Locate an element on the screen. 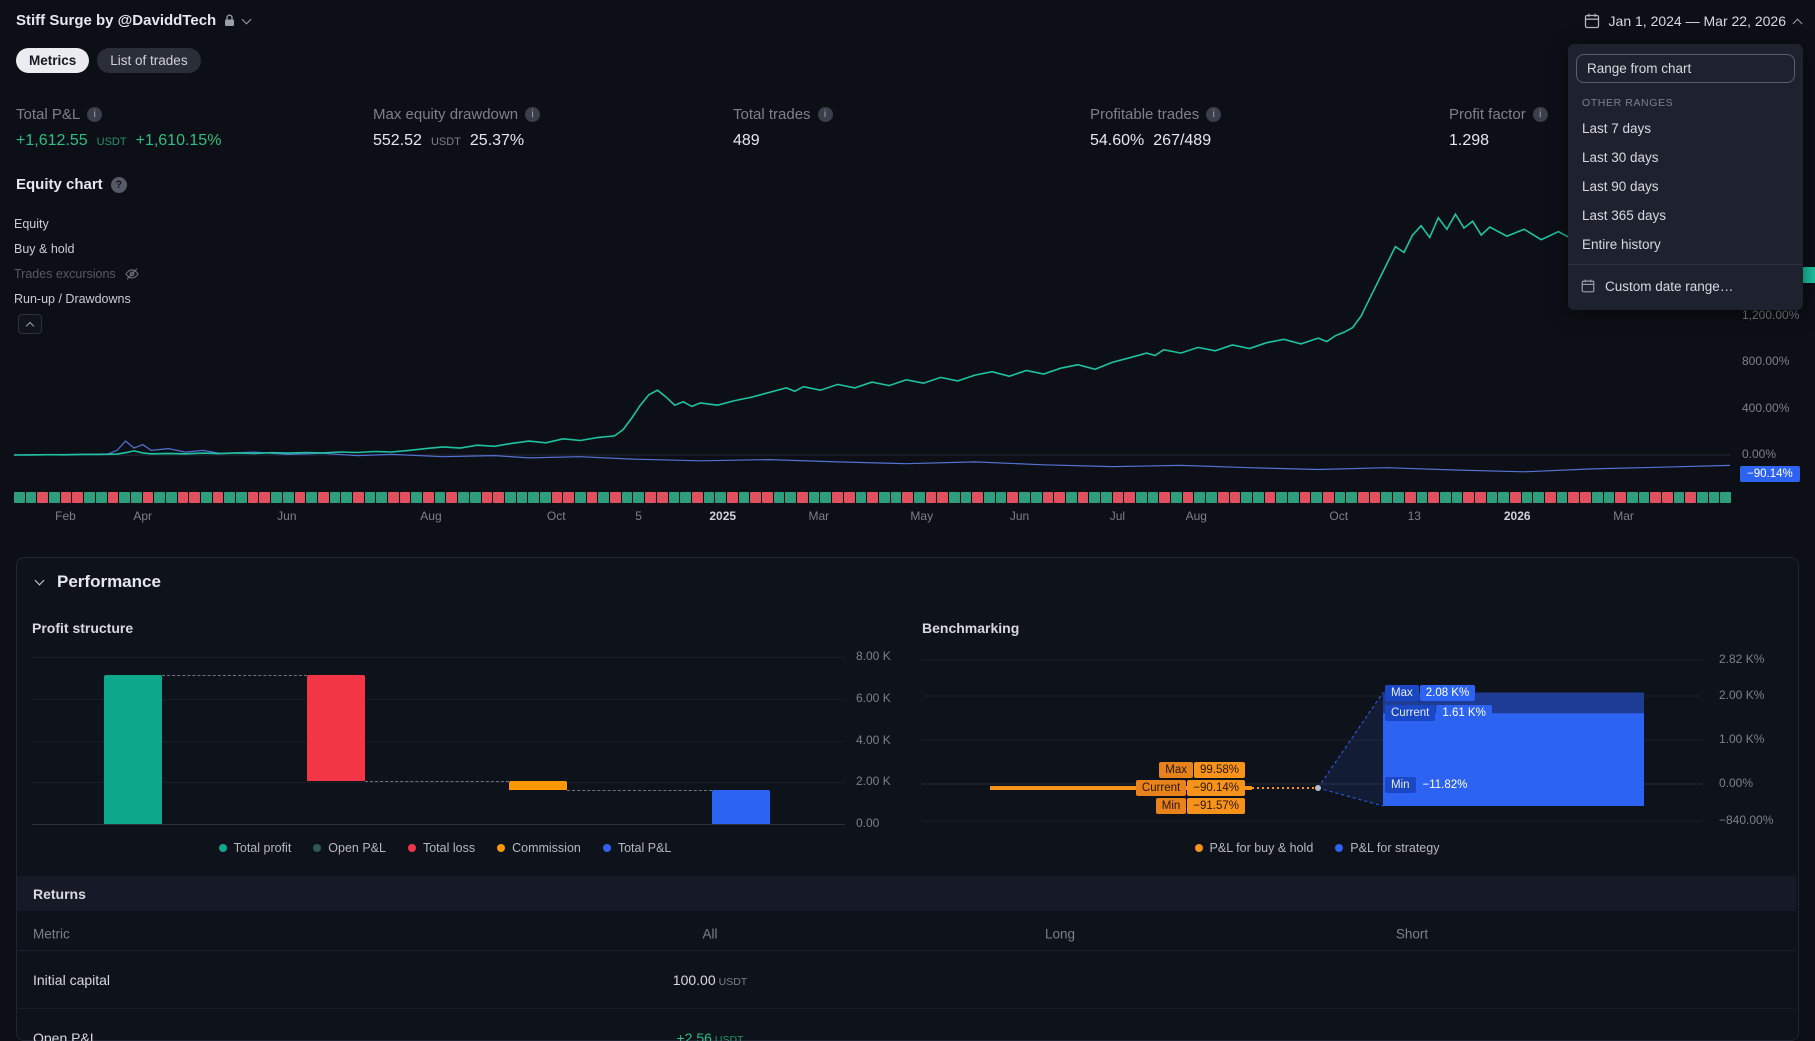  tab-list-of-trades: List of trades is located at coordinates (149, 60).